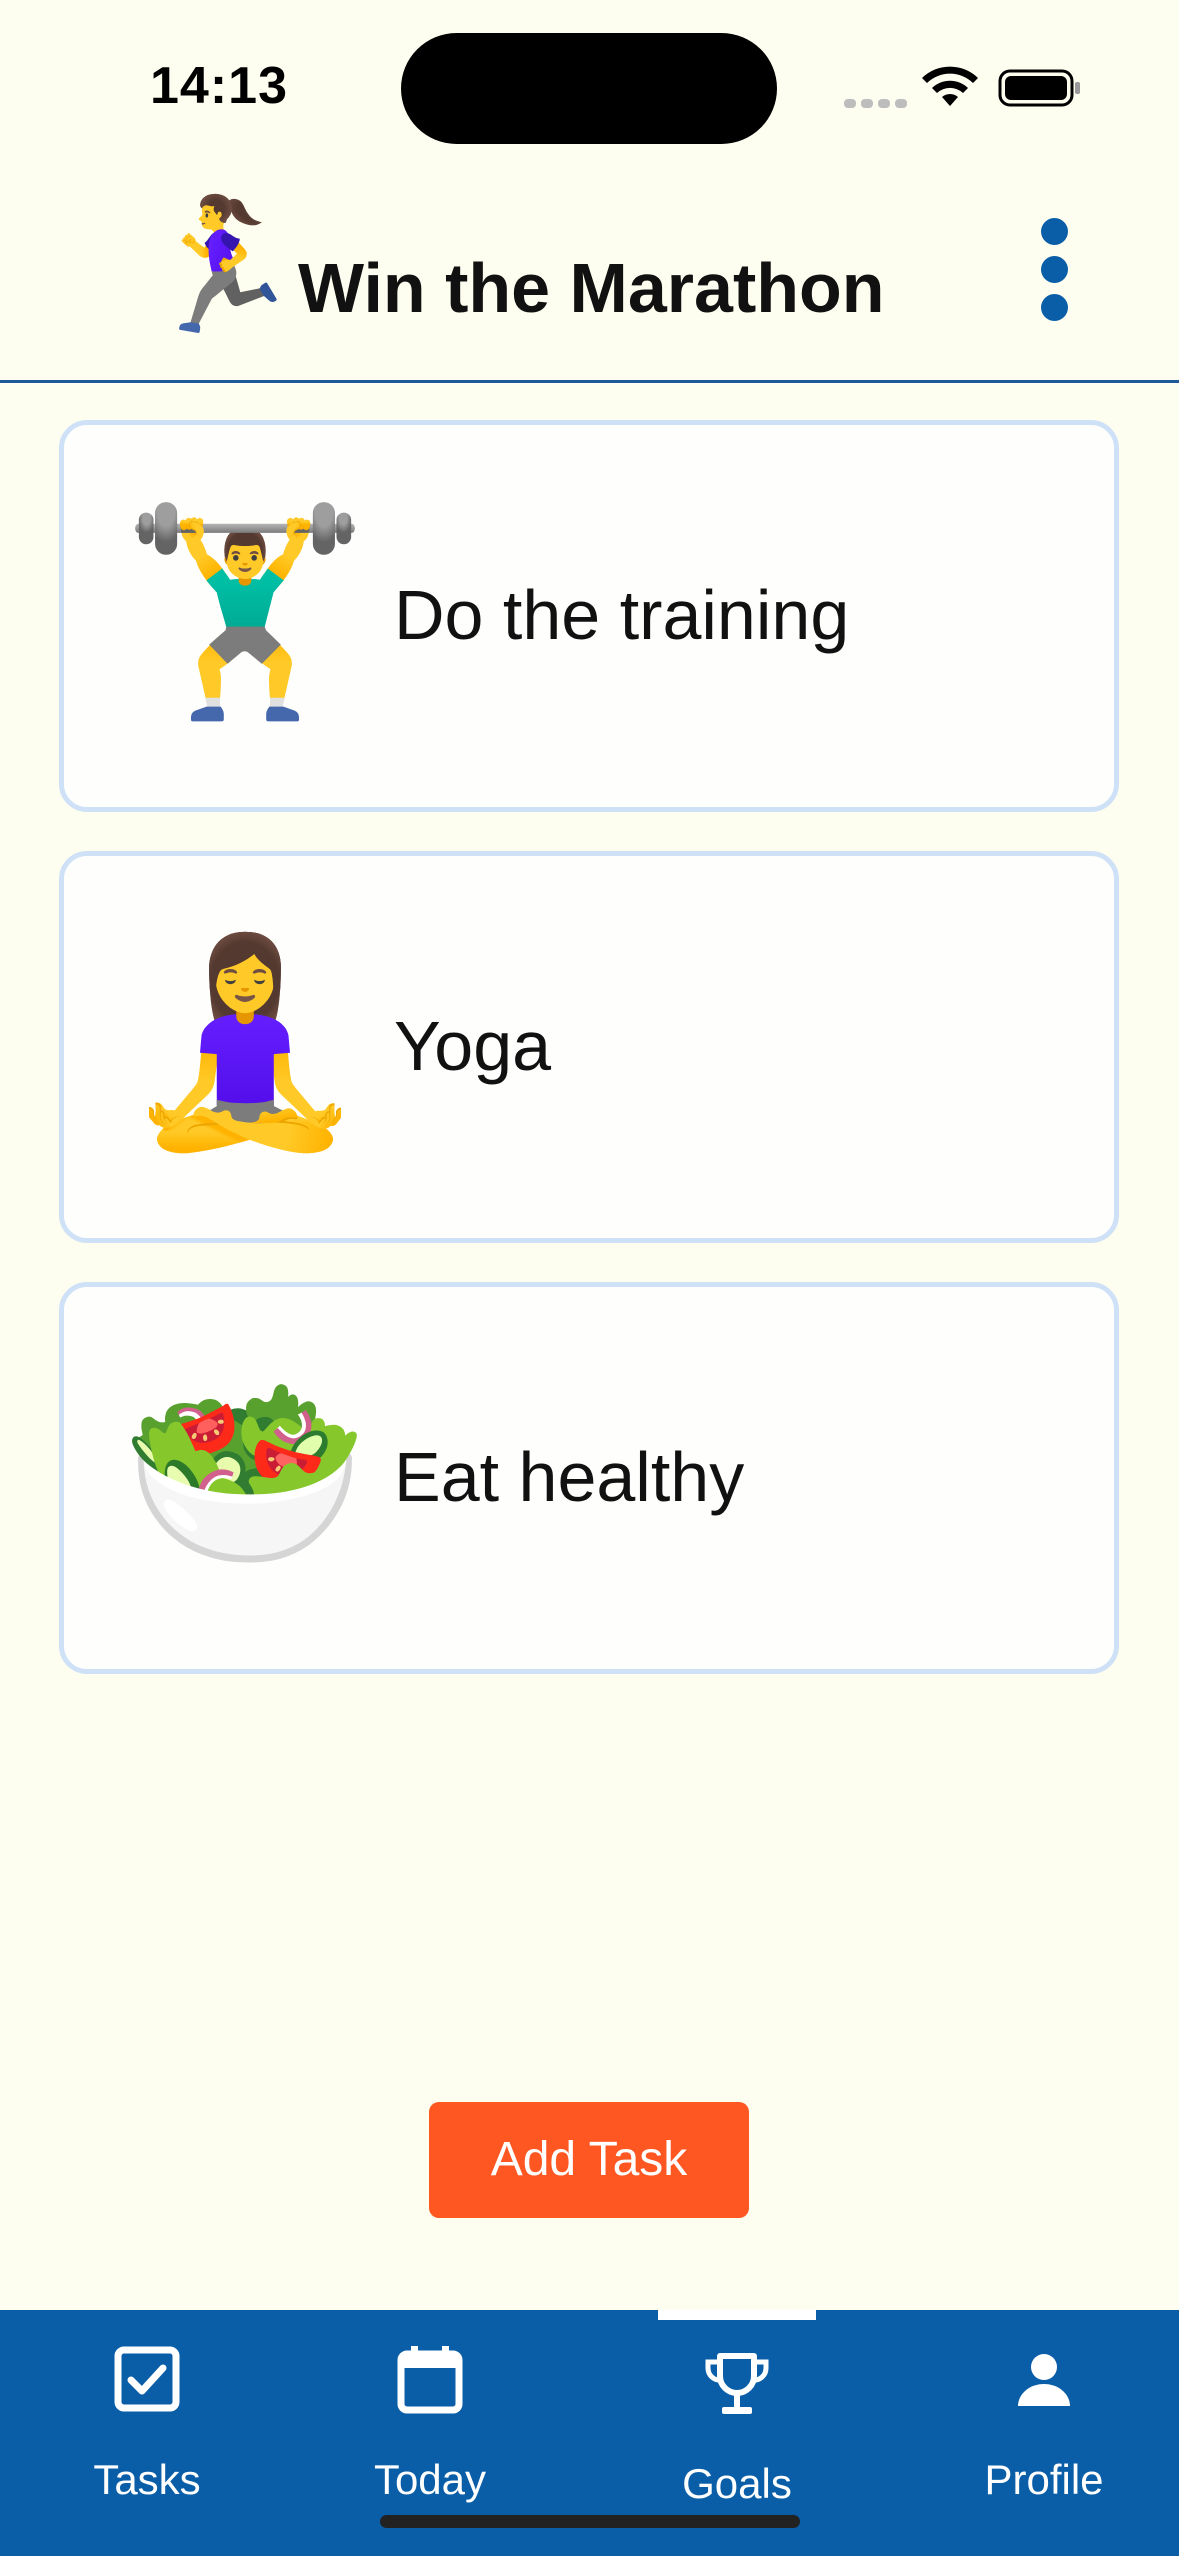 Image resolution: width=1179 pixels, height=2556 pixels. Describe the element at coordinates (589, 2160) in the screenshot. I see `add-task-button: Add Task` at that location.